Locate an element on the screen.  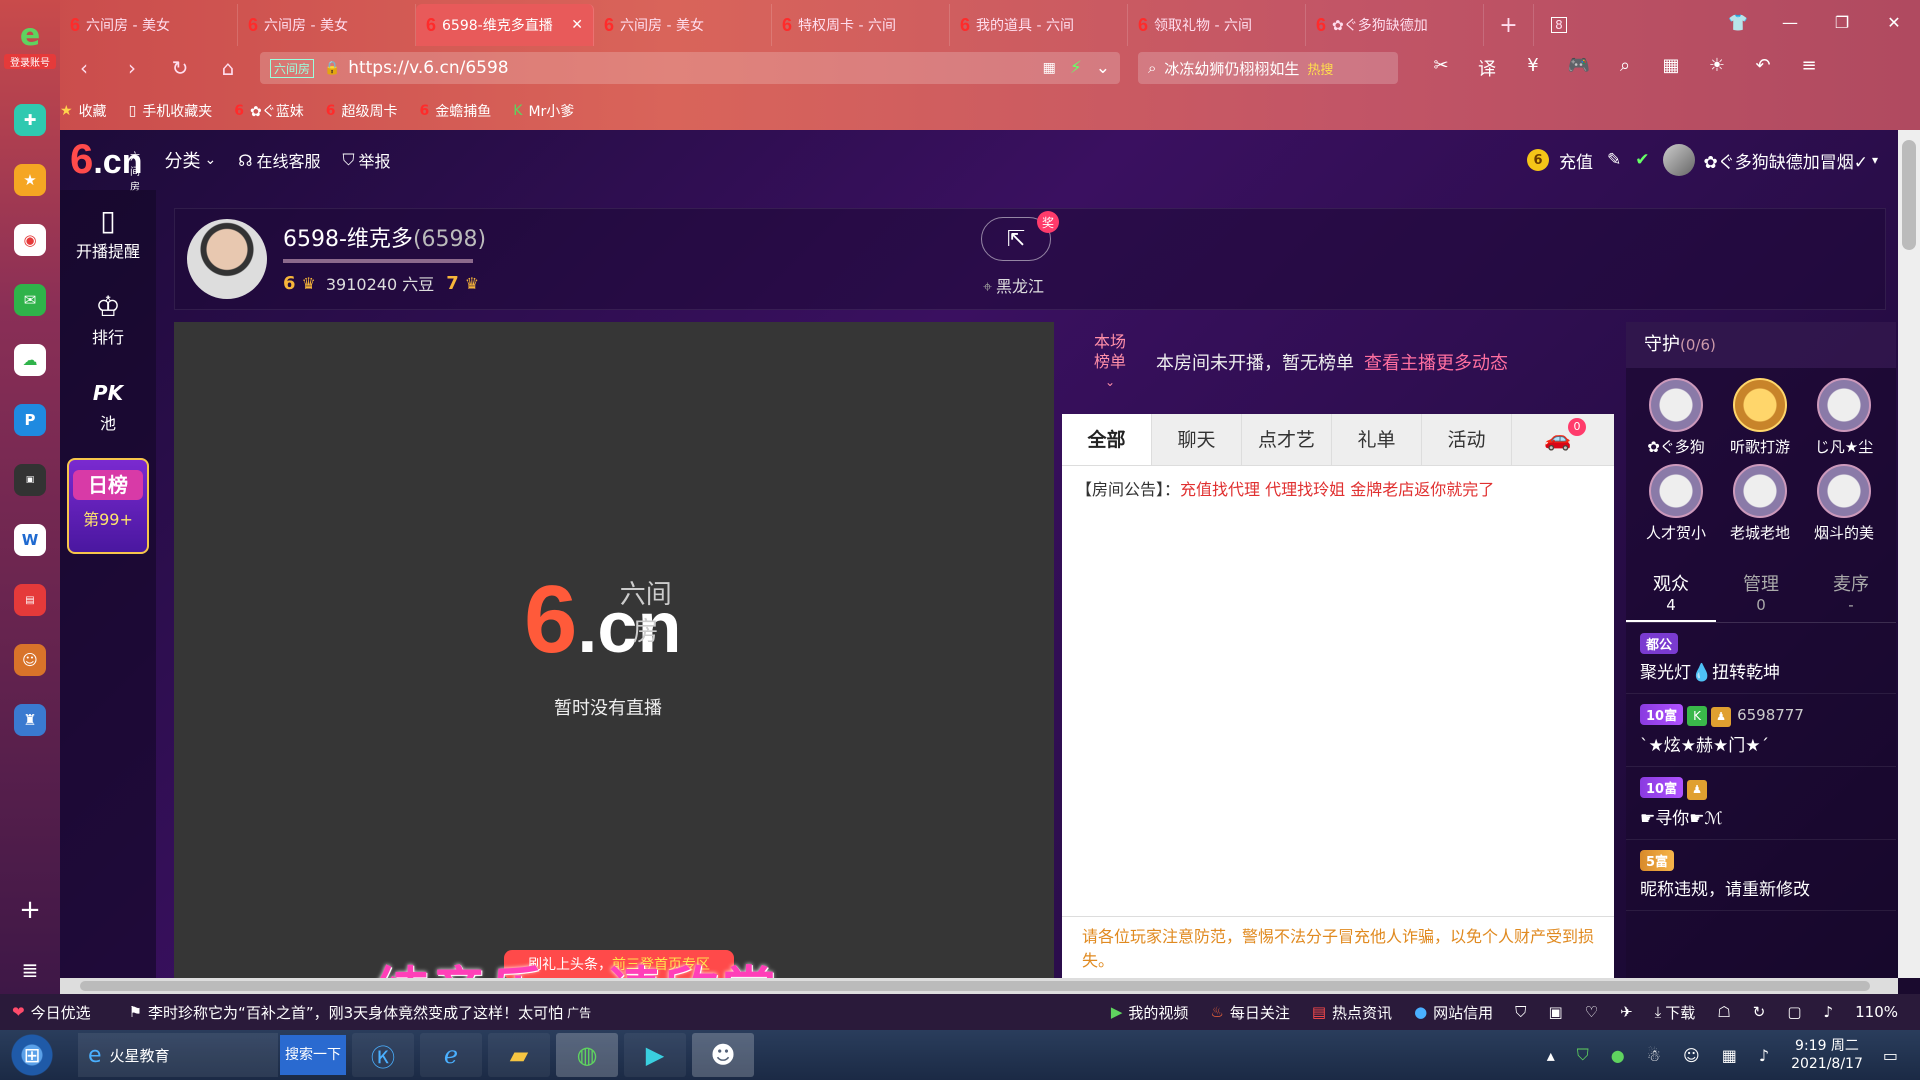
speed-icon: ✈ is located at coordinates (1626, 1012).